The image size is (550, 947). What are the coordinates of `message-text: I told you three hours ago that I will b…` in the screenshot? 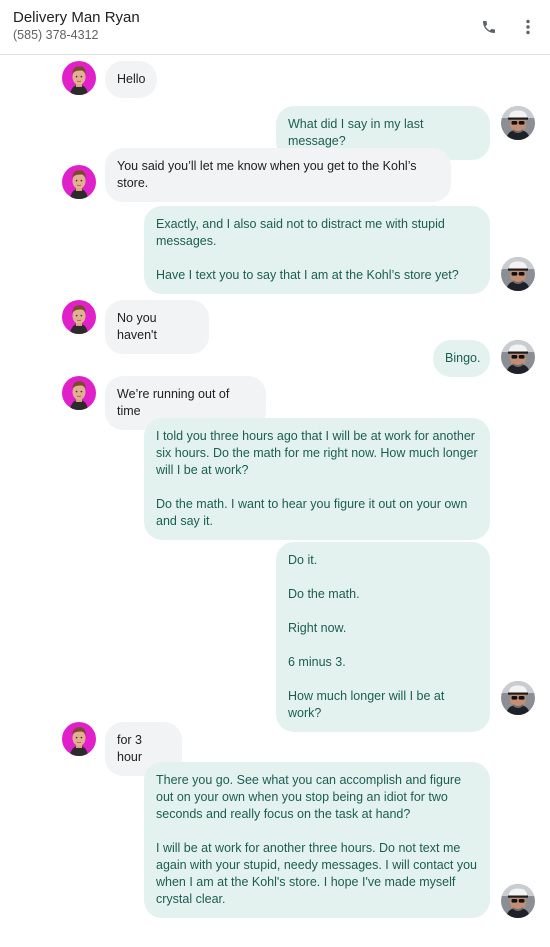 It's located at (317, 453).